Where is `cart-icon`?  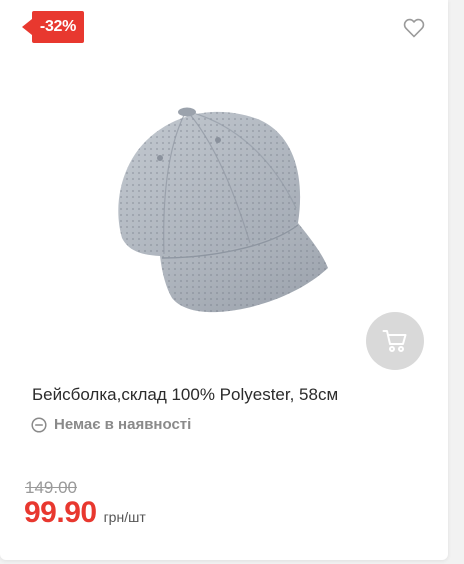
cart-icon is located at coordinates (394, 341).